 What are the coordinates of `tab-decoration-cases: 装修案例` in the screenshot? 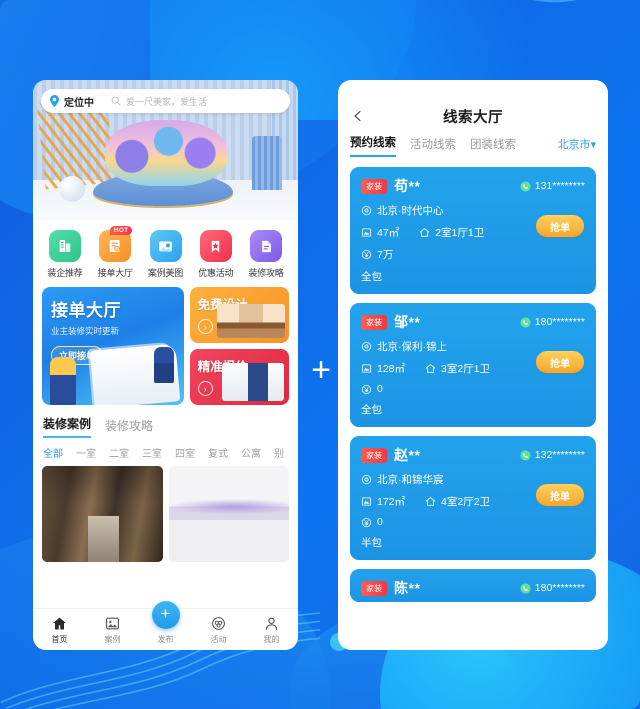 It's located at (67, 426).